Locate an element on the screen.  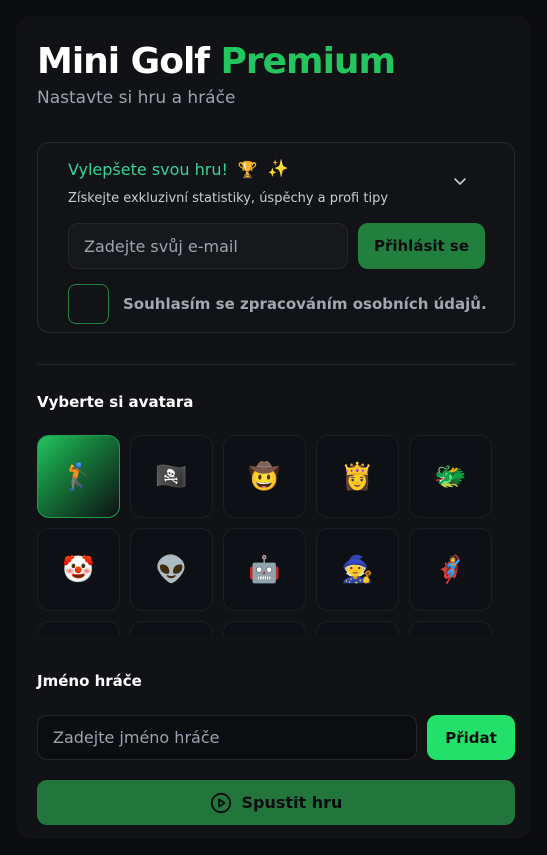
avatar-option-cowboy: 🤠 is located at coordinates (264, 476).